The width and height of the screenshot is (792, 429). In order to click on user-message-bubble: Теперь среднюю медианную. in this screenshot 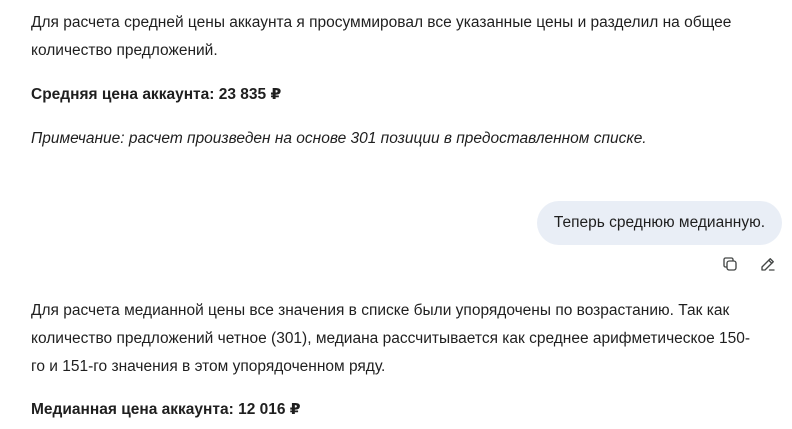, I will do `click(659, 223)`.